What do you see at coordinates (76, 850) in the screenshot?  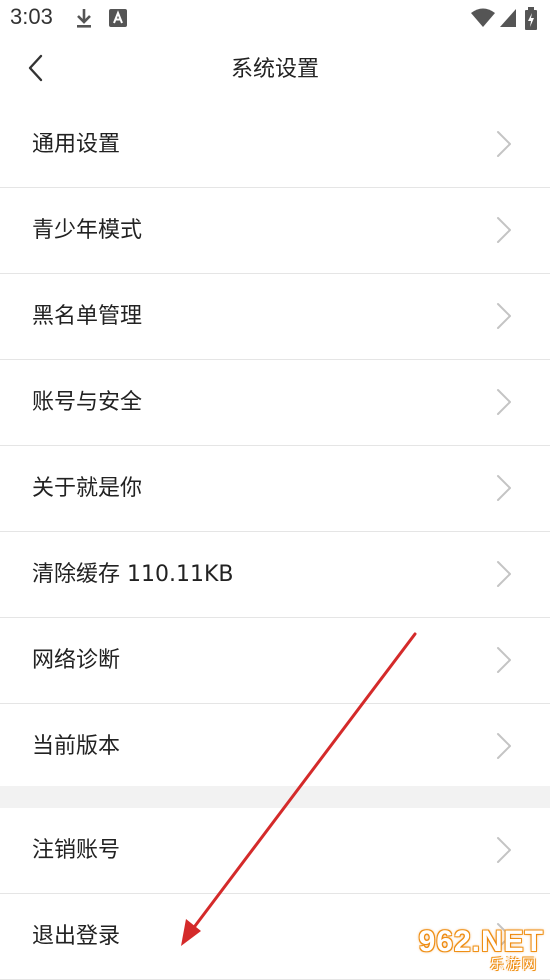 I see `settings-row-label: 注销账号` at bounding box center [76, 850].